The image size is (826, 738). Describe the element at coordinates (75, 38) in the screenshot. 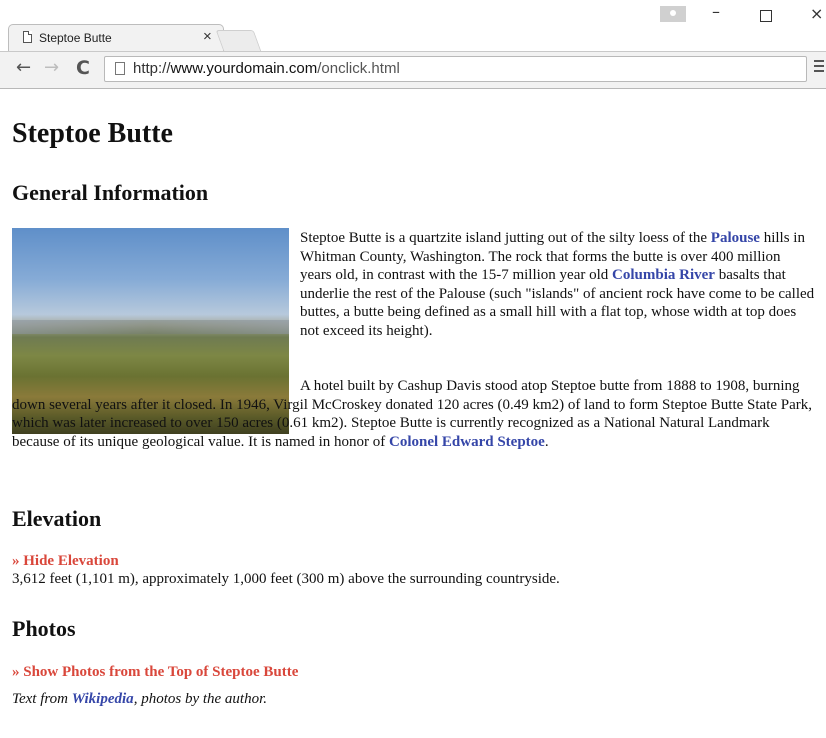

I see `tab-title: Steptoe Butte` at that location.